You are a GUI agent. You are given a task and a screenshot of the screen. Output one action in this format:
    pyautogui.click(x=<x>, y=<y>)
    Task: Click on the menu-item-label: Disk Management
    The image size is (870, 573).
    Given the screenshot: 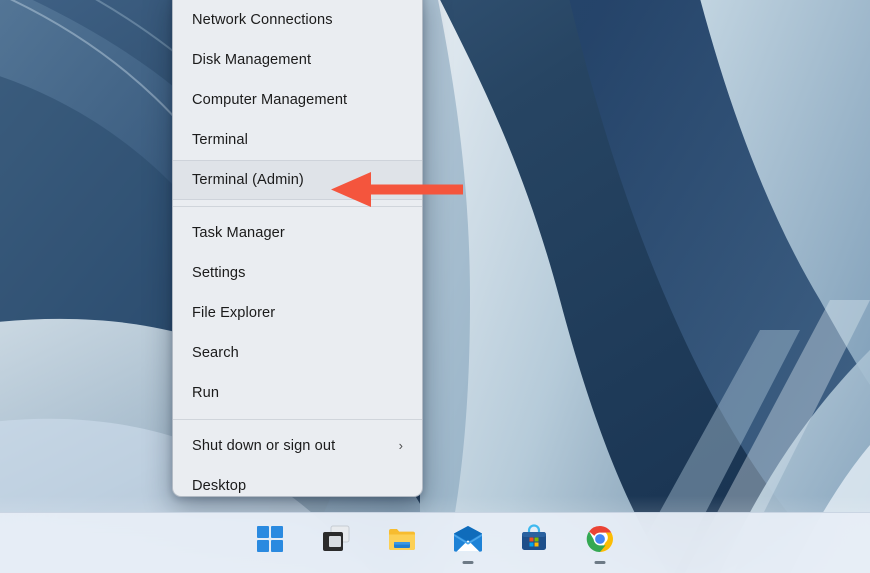 What is the action you would take?
    pyautogui.click(x=252, y=60)
    